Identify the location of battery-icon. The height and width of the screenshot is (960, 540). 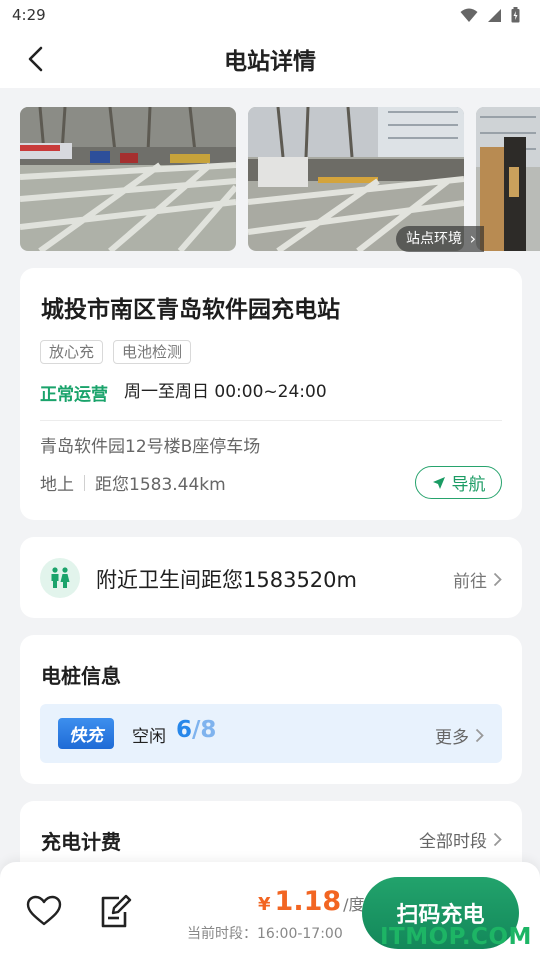
(515, 15).